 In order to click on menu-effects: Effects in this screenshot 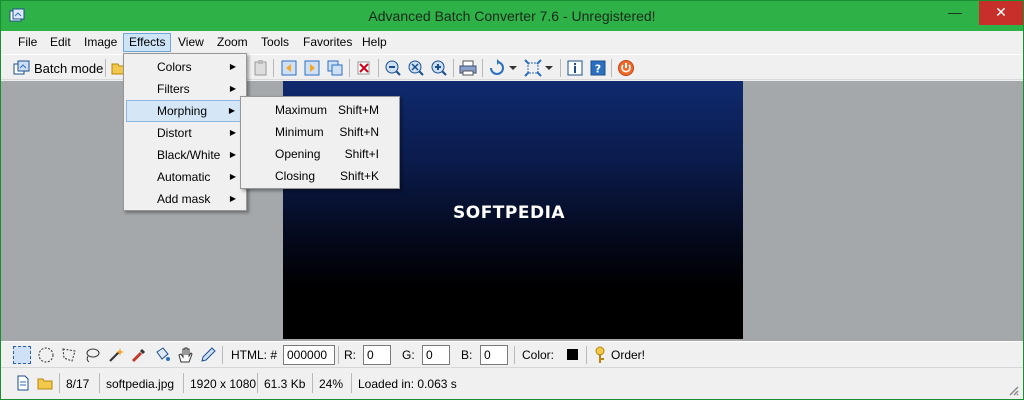, I will do `click(147, 42)`.